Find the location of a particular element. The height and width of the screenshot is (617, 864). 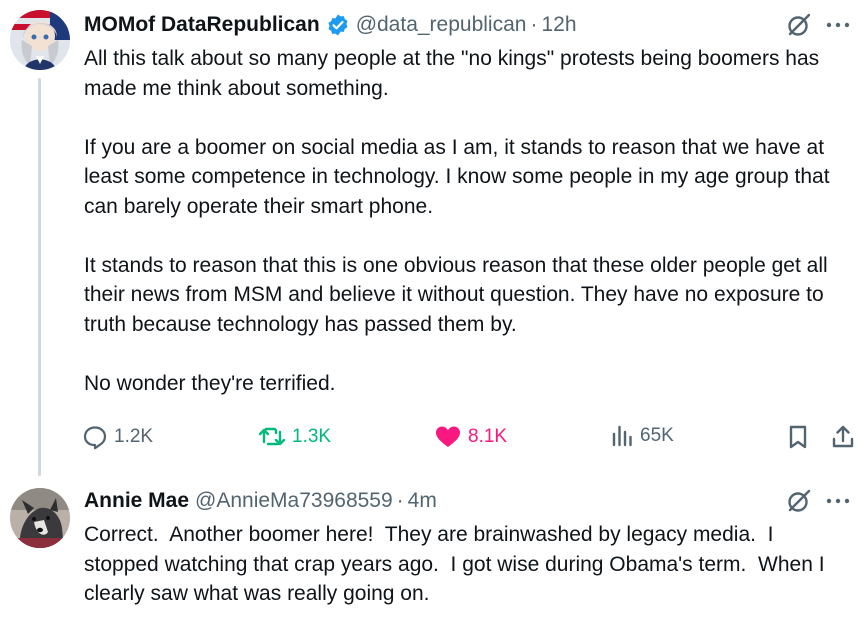

views-icon is located at coordinates (622, 436).